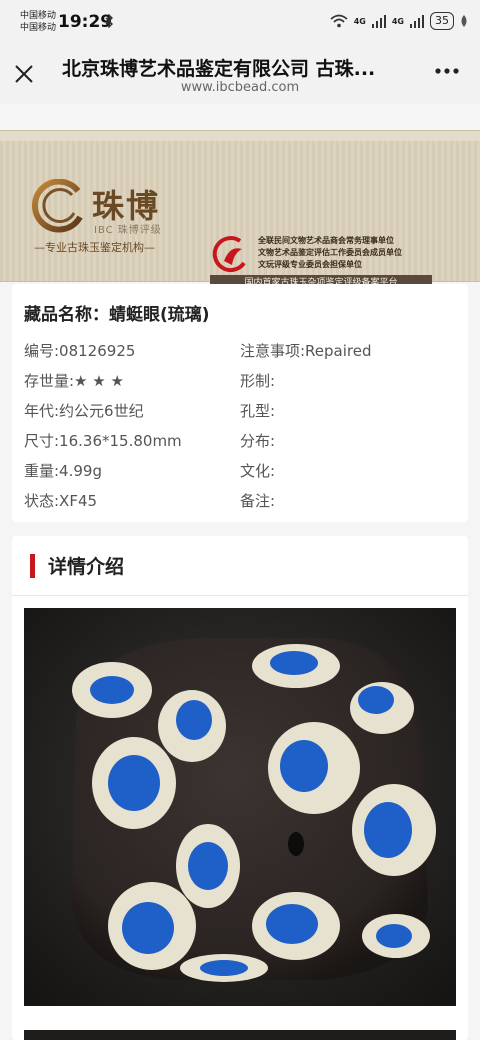 This screenshot has width=480, height=1040. I want to click on brand-logo-icon, so click(57, 206).